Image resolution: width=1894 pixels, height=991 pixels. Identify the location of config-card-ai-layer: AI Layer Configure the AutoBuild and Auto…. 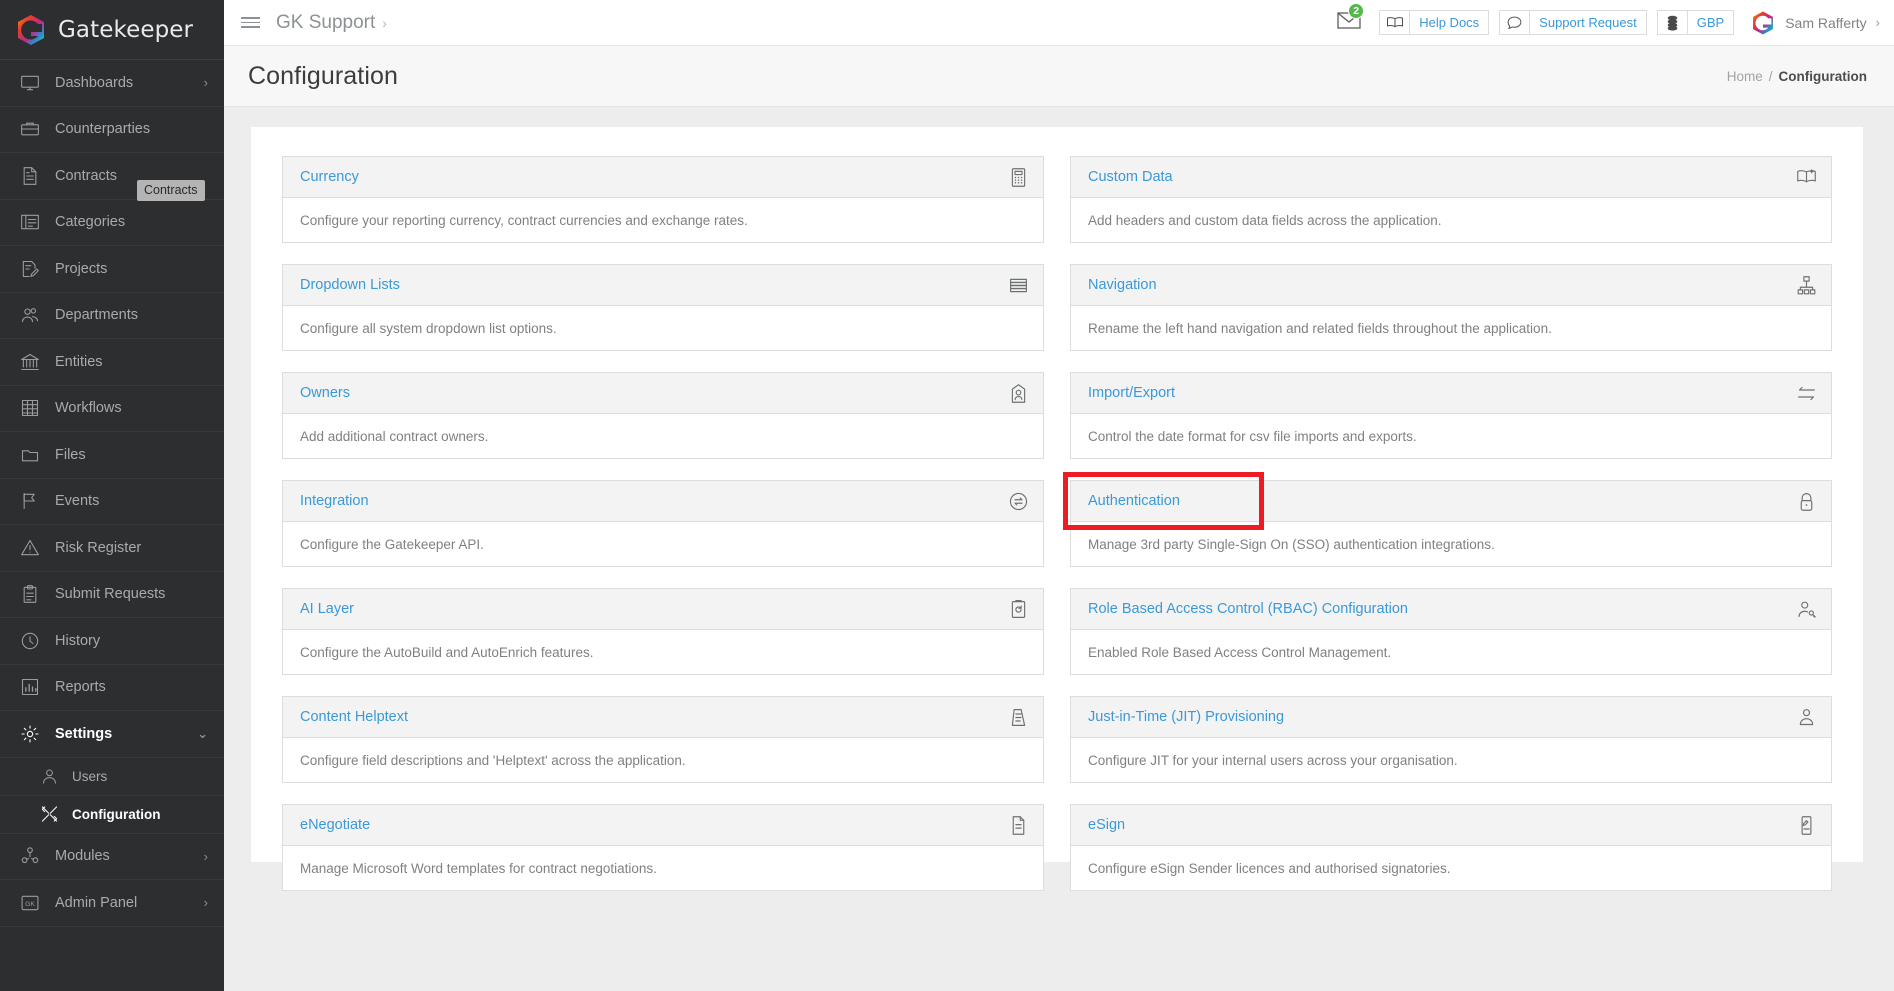
(663, 631).